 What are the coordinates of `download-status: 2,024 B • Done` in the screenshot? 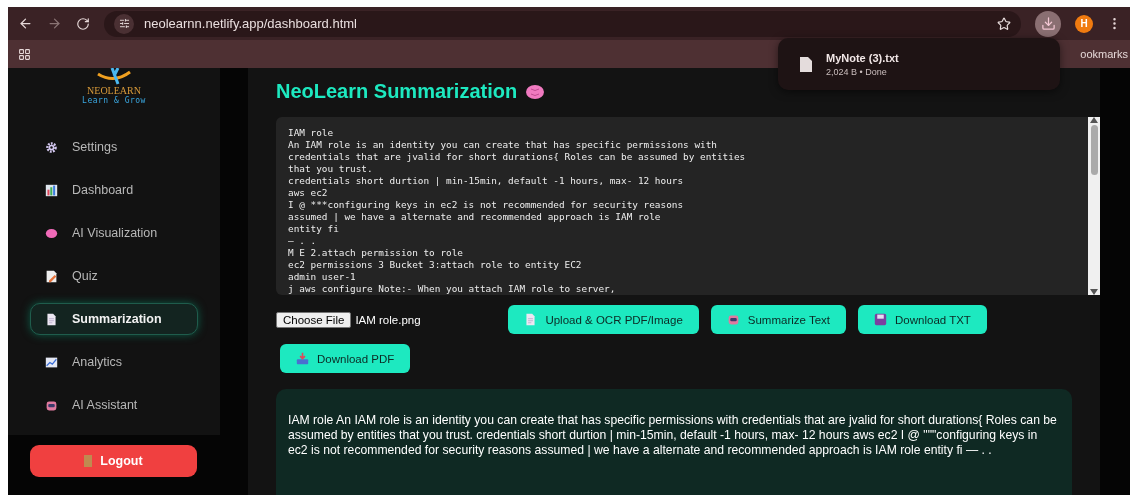 It's located at (857, 71).